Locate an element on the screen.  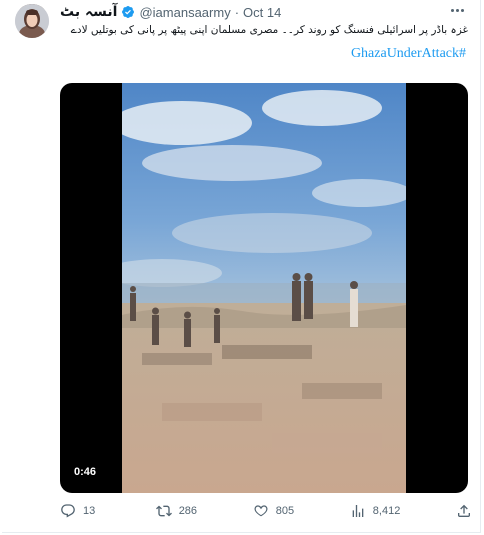
author-handle: @iamansaarmy is located at coordinates (184, 12).